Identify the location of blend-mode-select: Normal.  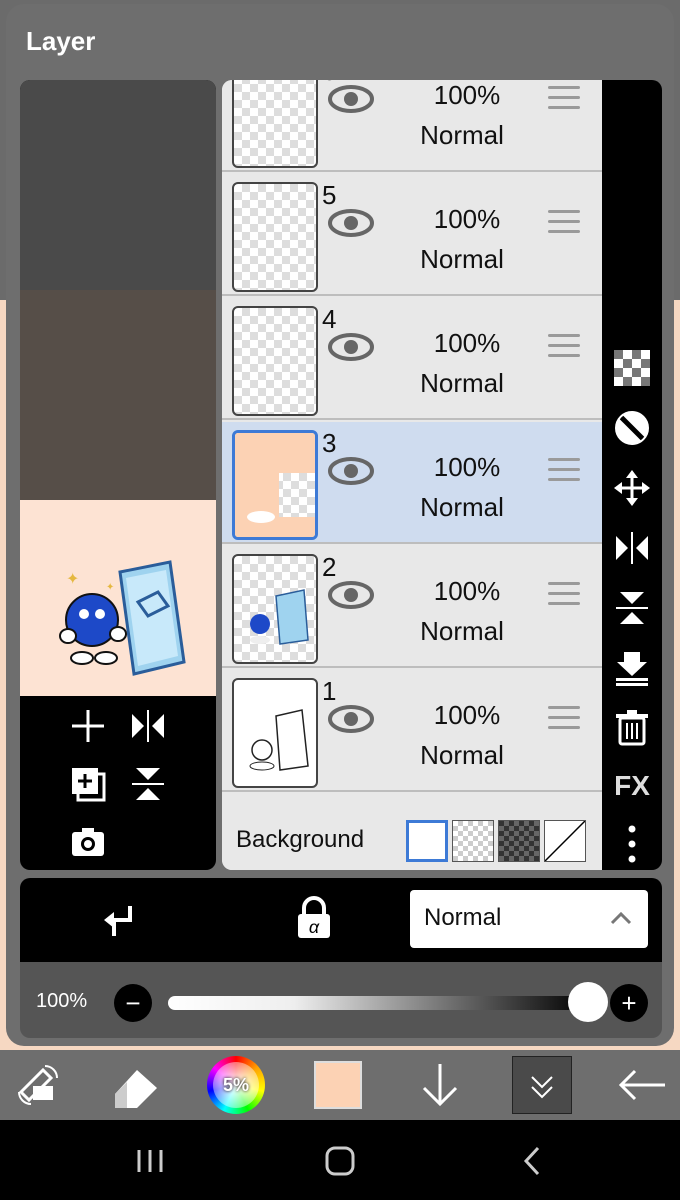
(529, 919).